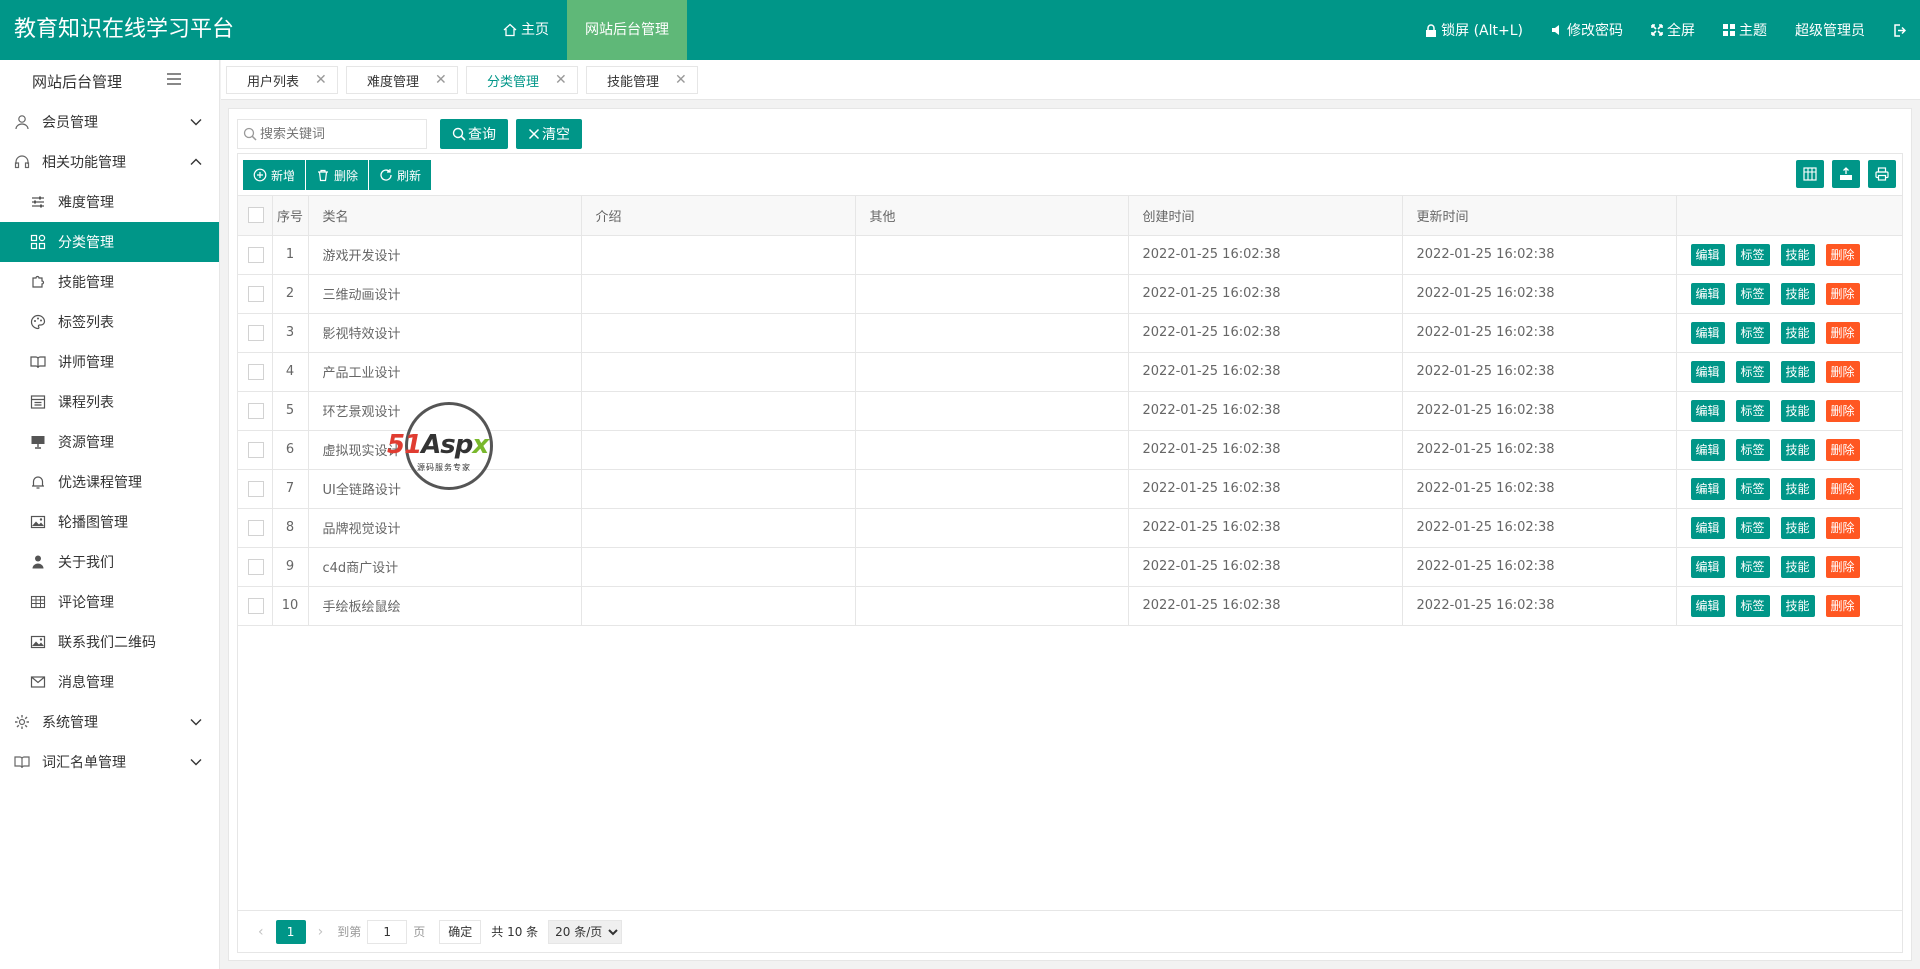 The image size is (1920, 969). What do you see at coordinates (261, 932) in the screenshot?
I see `prev-page-arrow: ‹` at bounding box center [261, 932].